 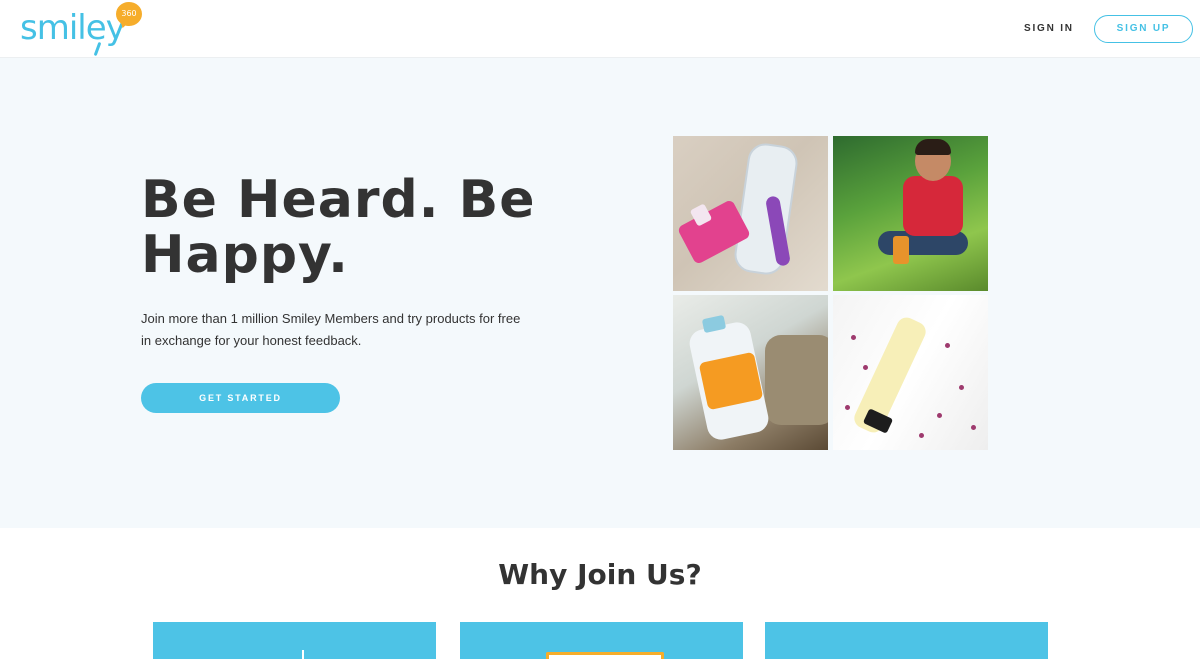 What do you see at coordinates (600, 574) in the screenshot?
I see `why-join-title: Why Join Us?` at bounding box center [600, 574].